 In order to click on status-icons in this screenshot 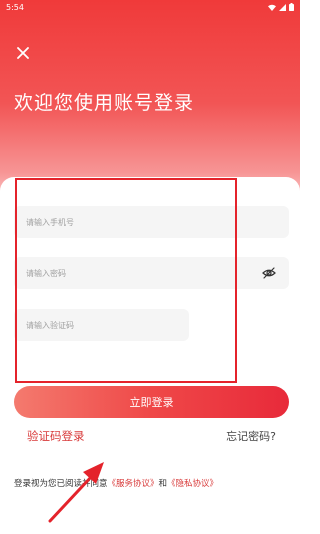, I will do `click(281, 7)`.